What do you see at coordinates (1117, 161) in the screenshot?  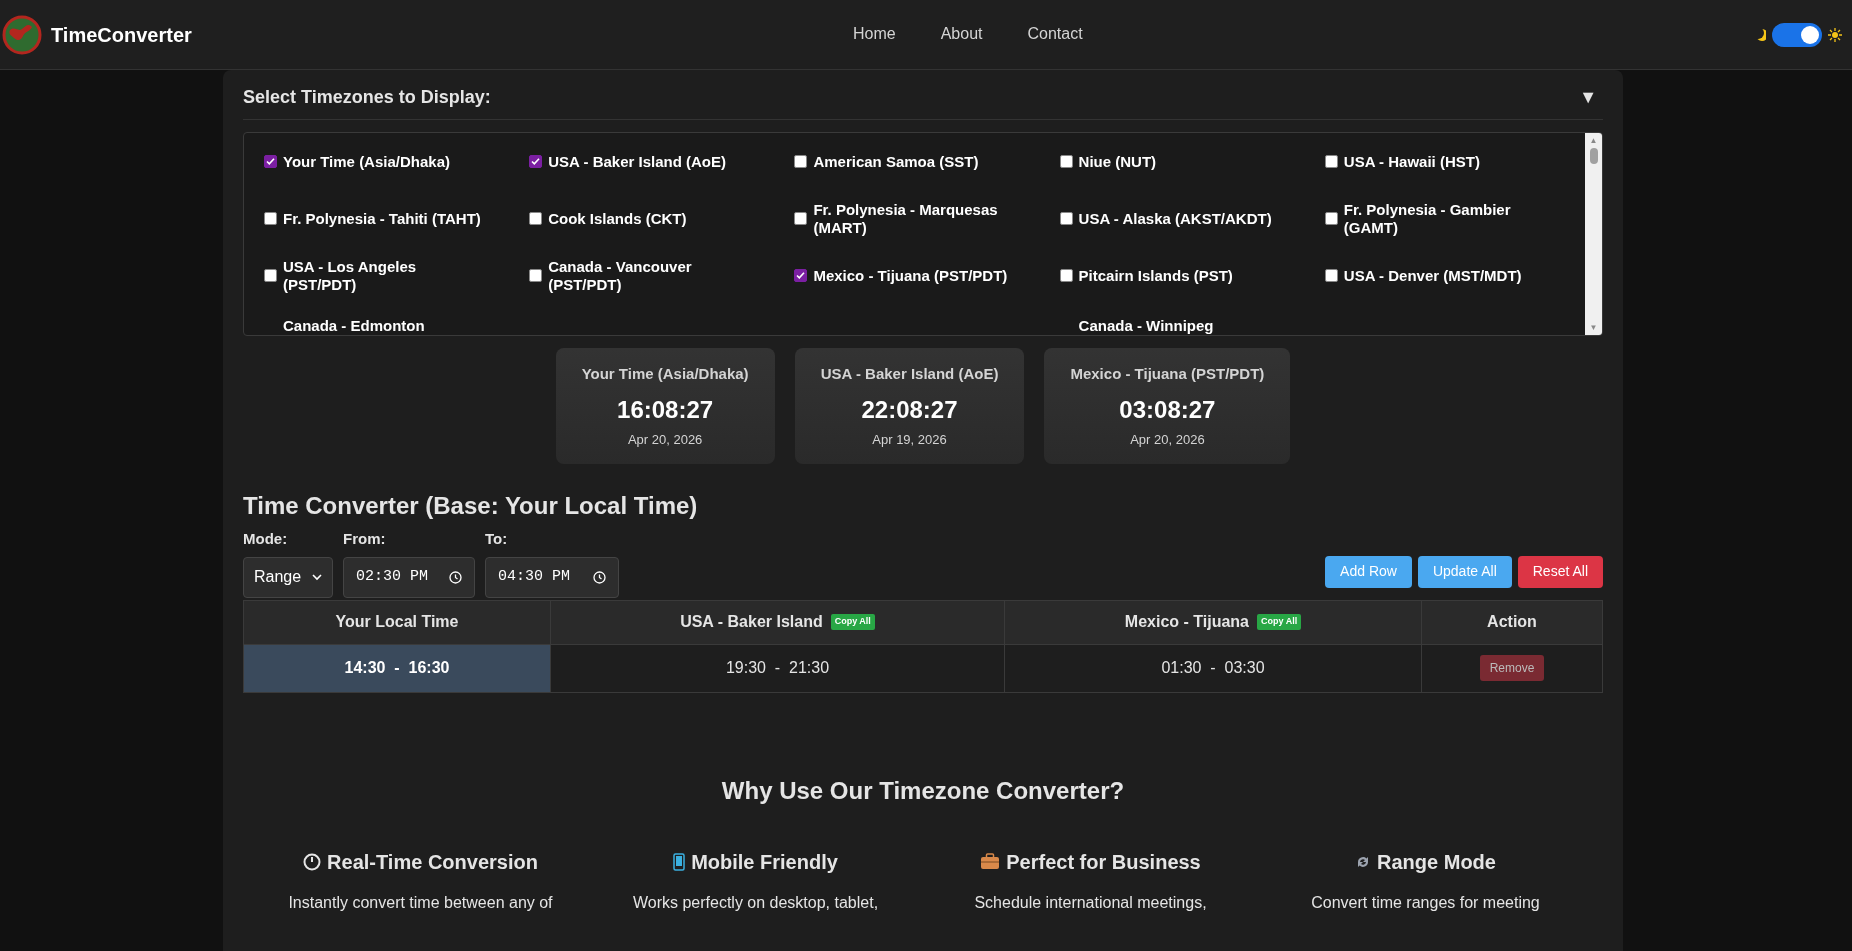 I see `timezone-label: Niue (NUT)` at bounding box center [1117, 161].